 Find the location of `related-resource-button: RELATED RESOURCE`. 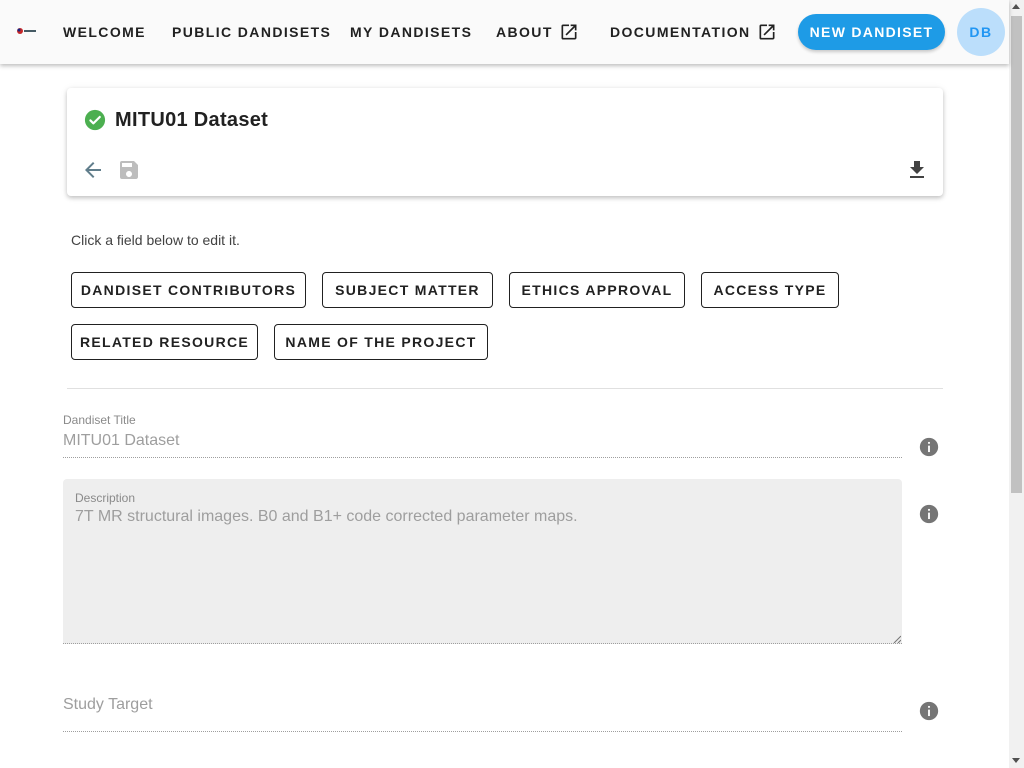

related-resource-button: RELATED RESOURCE is located at coordinates (164, 342).